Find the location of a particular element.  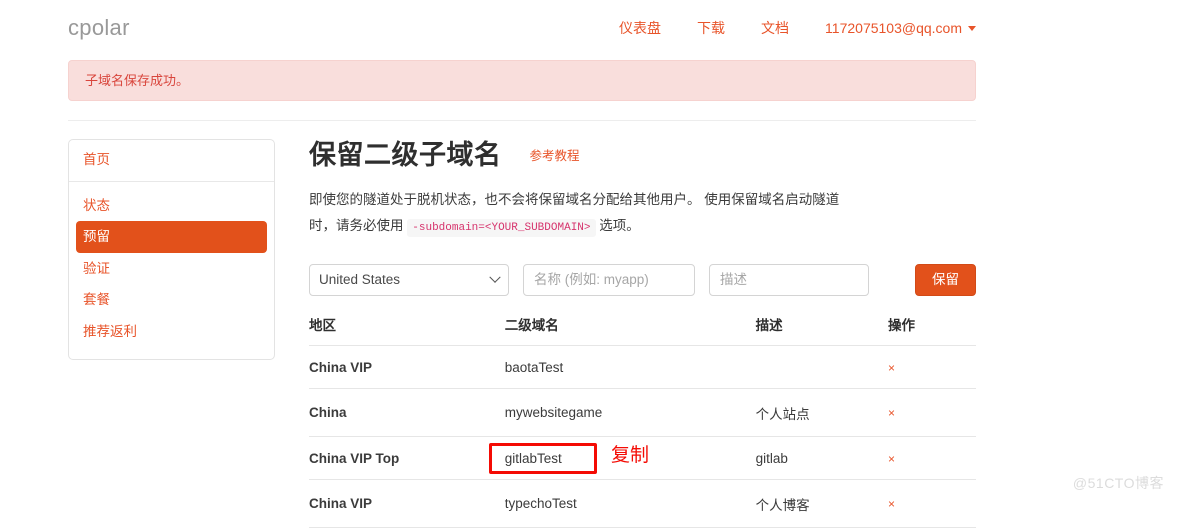

region-select-wrapper: United StatesChinaChina VIPChina VIP Top is located at coordinates (409, 279).